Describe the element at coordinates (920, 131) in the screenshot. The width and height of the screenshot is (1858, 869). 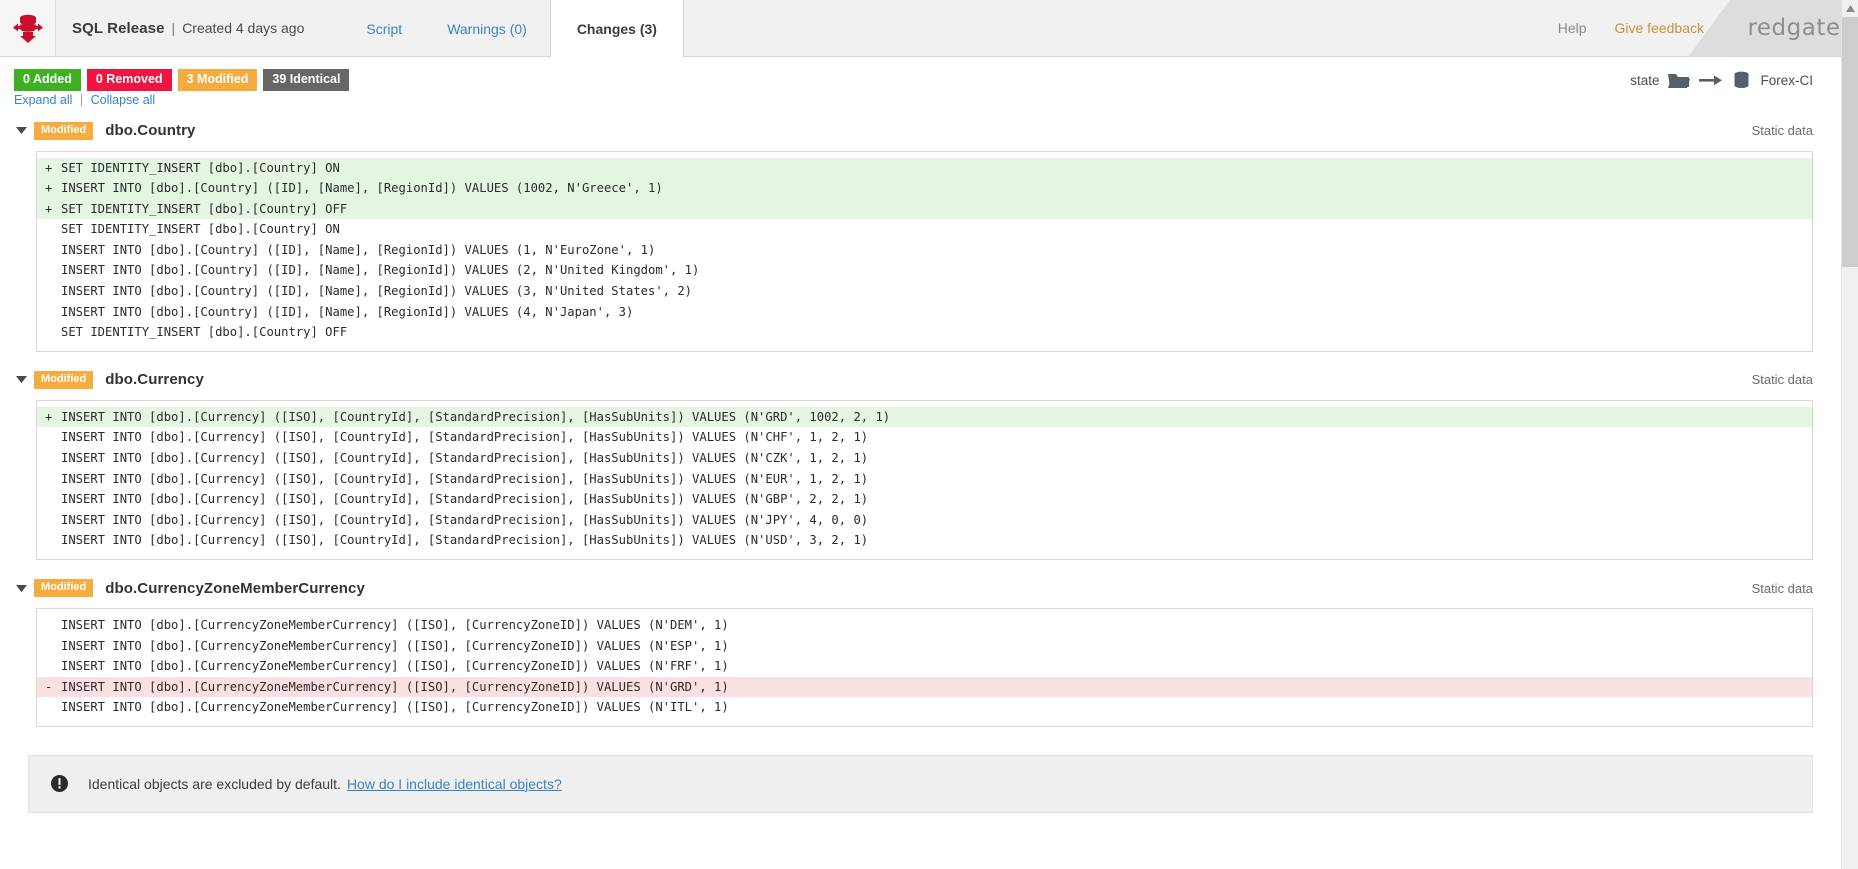
I see `section-header: Modified dbo.Country Static data` at that location.